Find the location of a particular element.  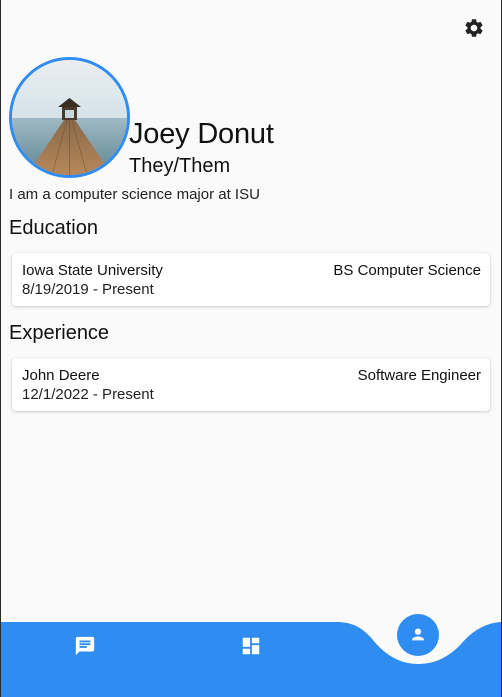

gear-icon is located at coordinates (474, 28).